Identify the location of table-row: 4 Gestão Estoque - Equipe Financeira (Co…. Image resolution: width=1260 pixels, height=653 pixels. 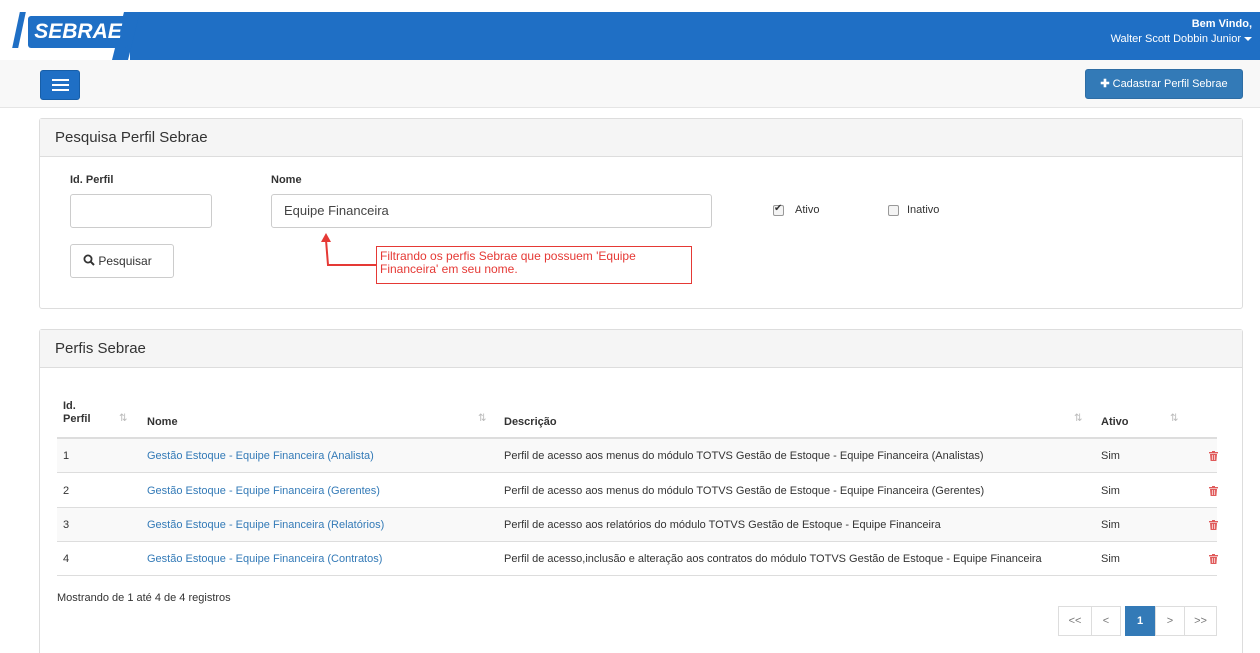
(637, 559).